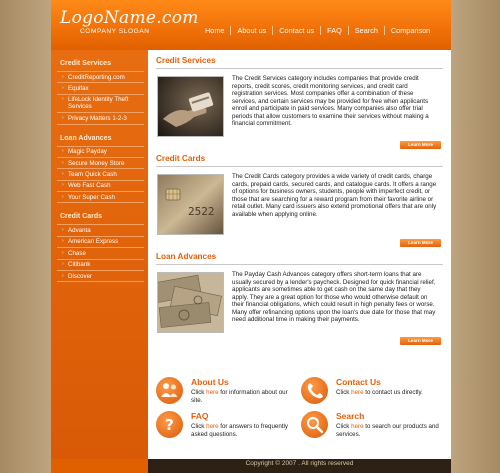 The width and height of the screenshot is (500, 473). What do you see at coordinates (190, 302) in the screenshot?
I see `cash-bills-image` at bounding box center [190, 302].